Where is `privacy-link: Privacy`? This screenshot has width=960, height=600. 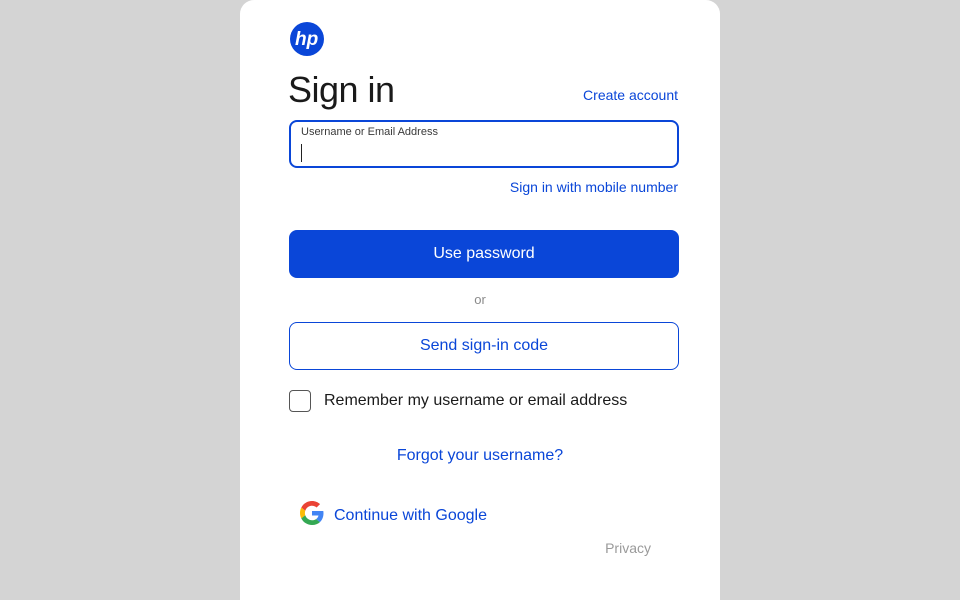 privacy-link: Privacy is located at coordinates (628, 548).